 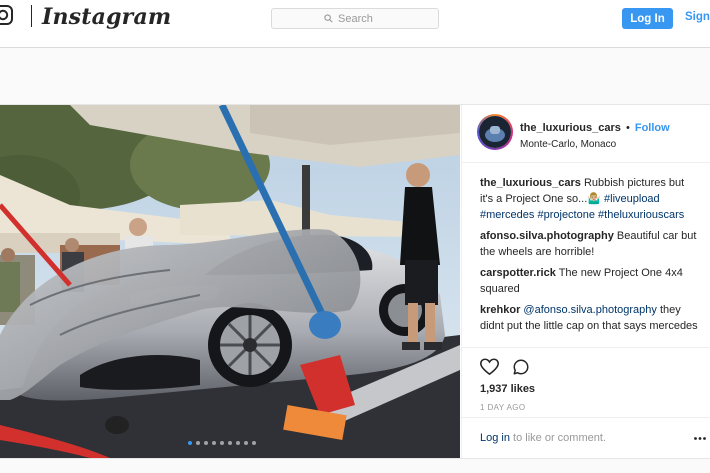 I want to click on author-username: the_luxurious_cars, so click(x=570, y=128).